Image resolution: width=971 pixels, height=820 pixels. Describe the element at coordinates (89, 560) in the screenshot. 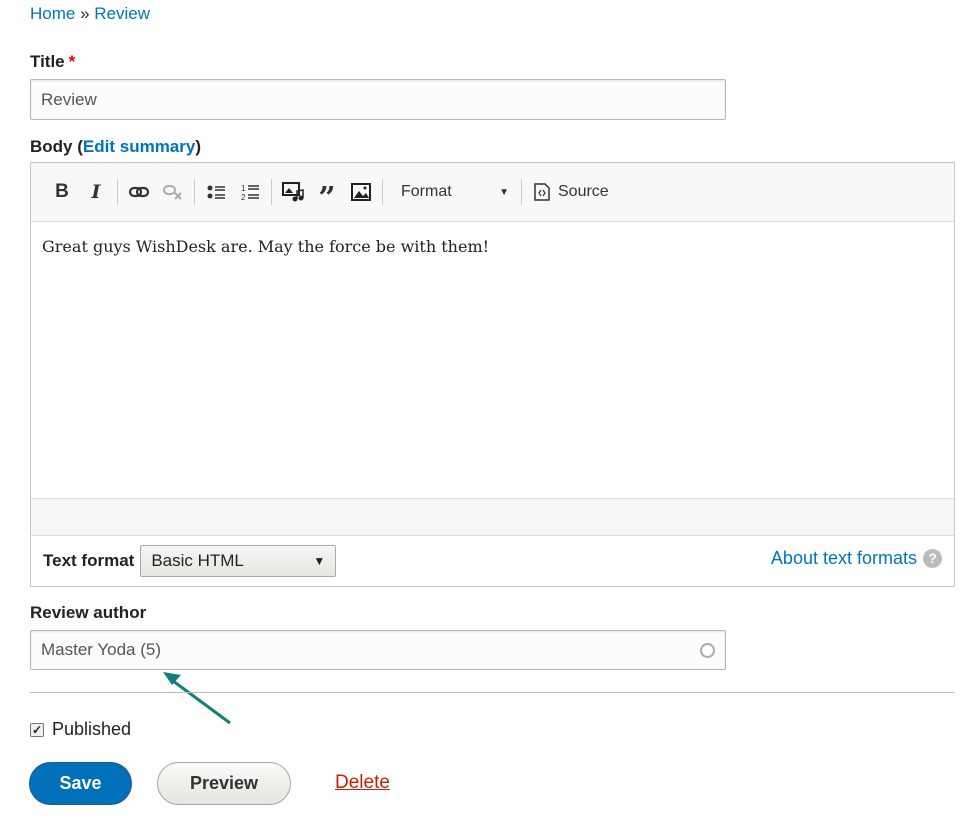

I see `text-format-label: Text format` at that location.